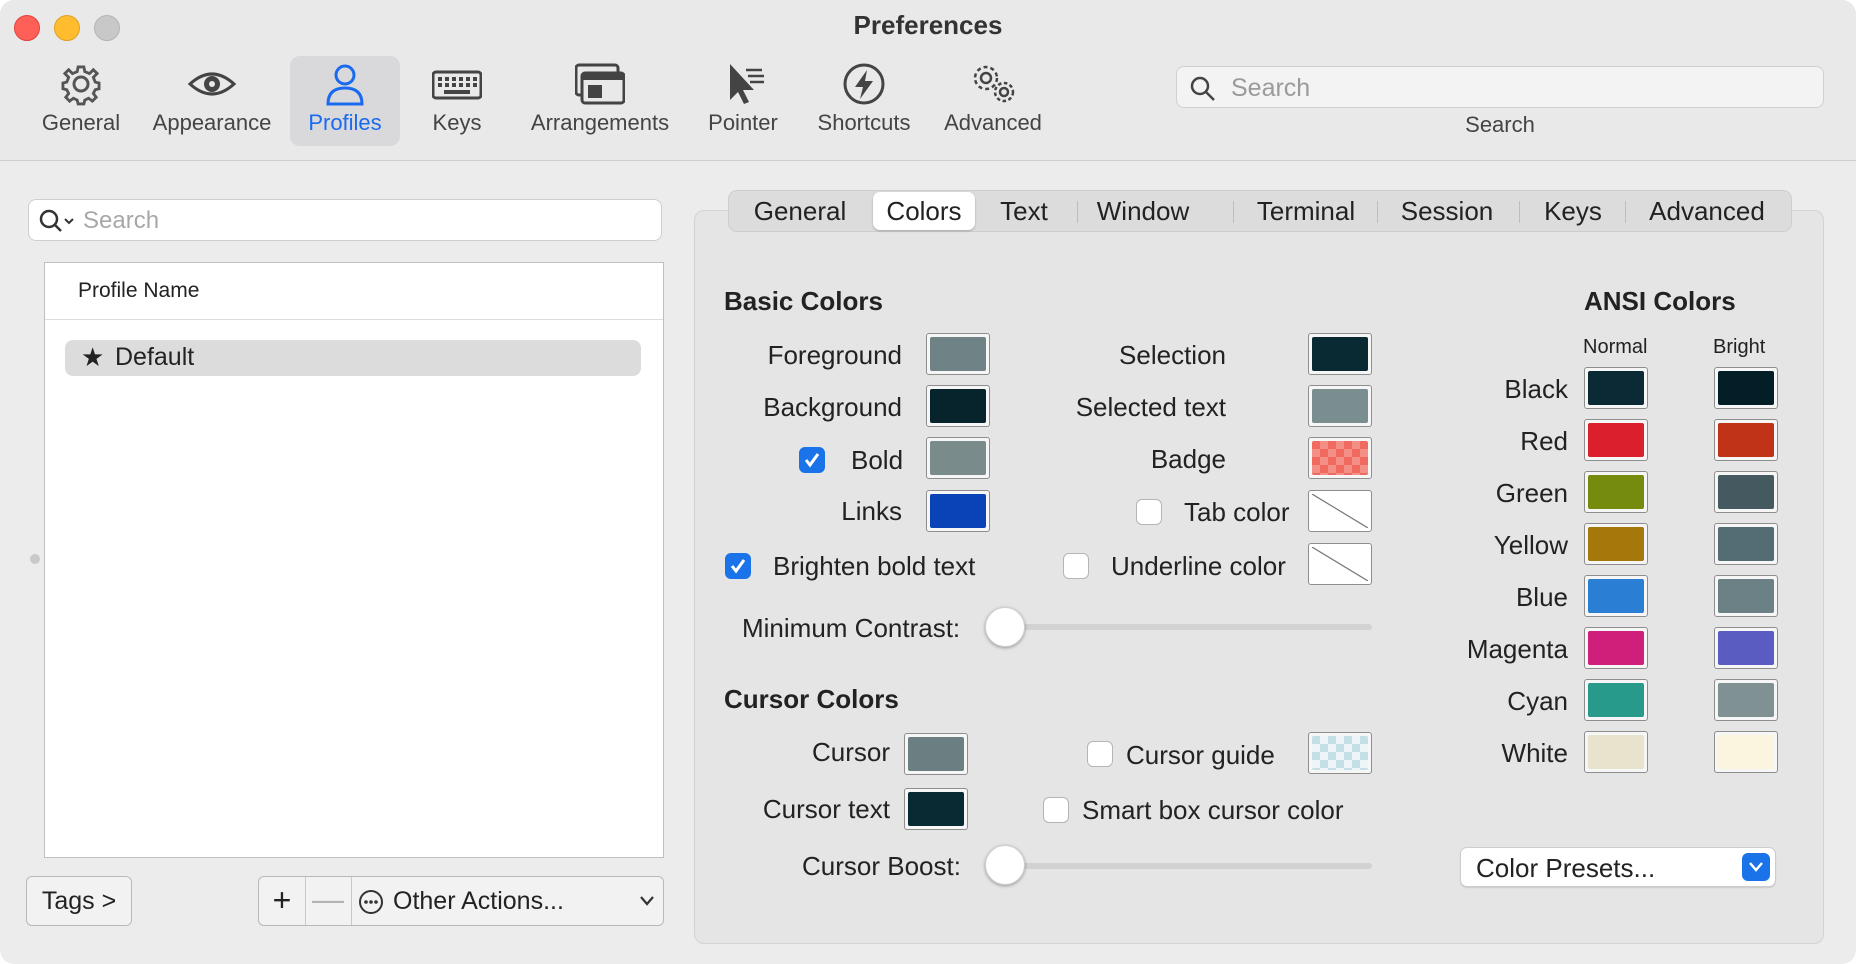 Image resolution: width=1856 pixels, height=964 pixels. I want to click on tab-window: Window, so click(1143, 211).